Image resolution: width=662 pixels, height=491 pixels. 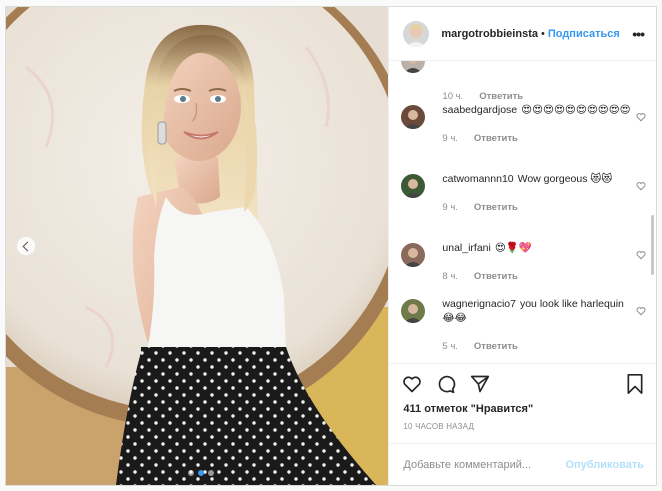 I want to click on comment-text: 😍😍😍😍😍😍😍😍😍😍, so click(x=576, y=110).